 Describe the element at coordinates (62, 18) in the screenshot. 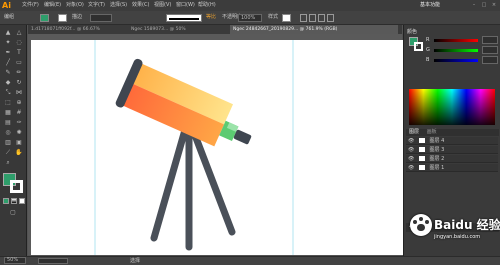

I see `stroke-swatch` at that location.